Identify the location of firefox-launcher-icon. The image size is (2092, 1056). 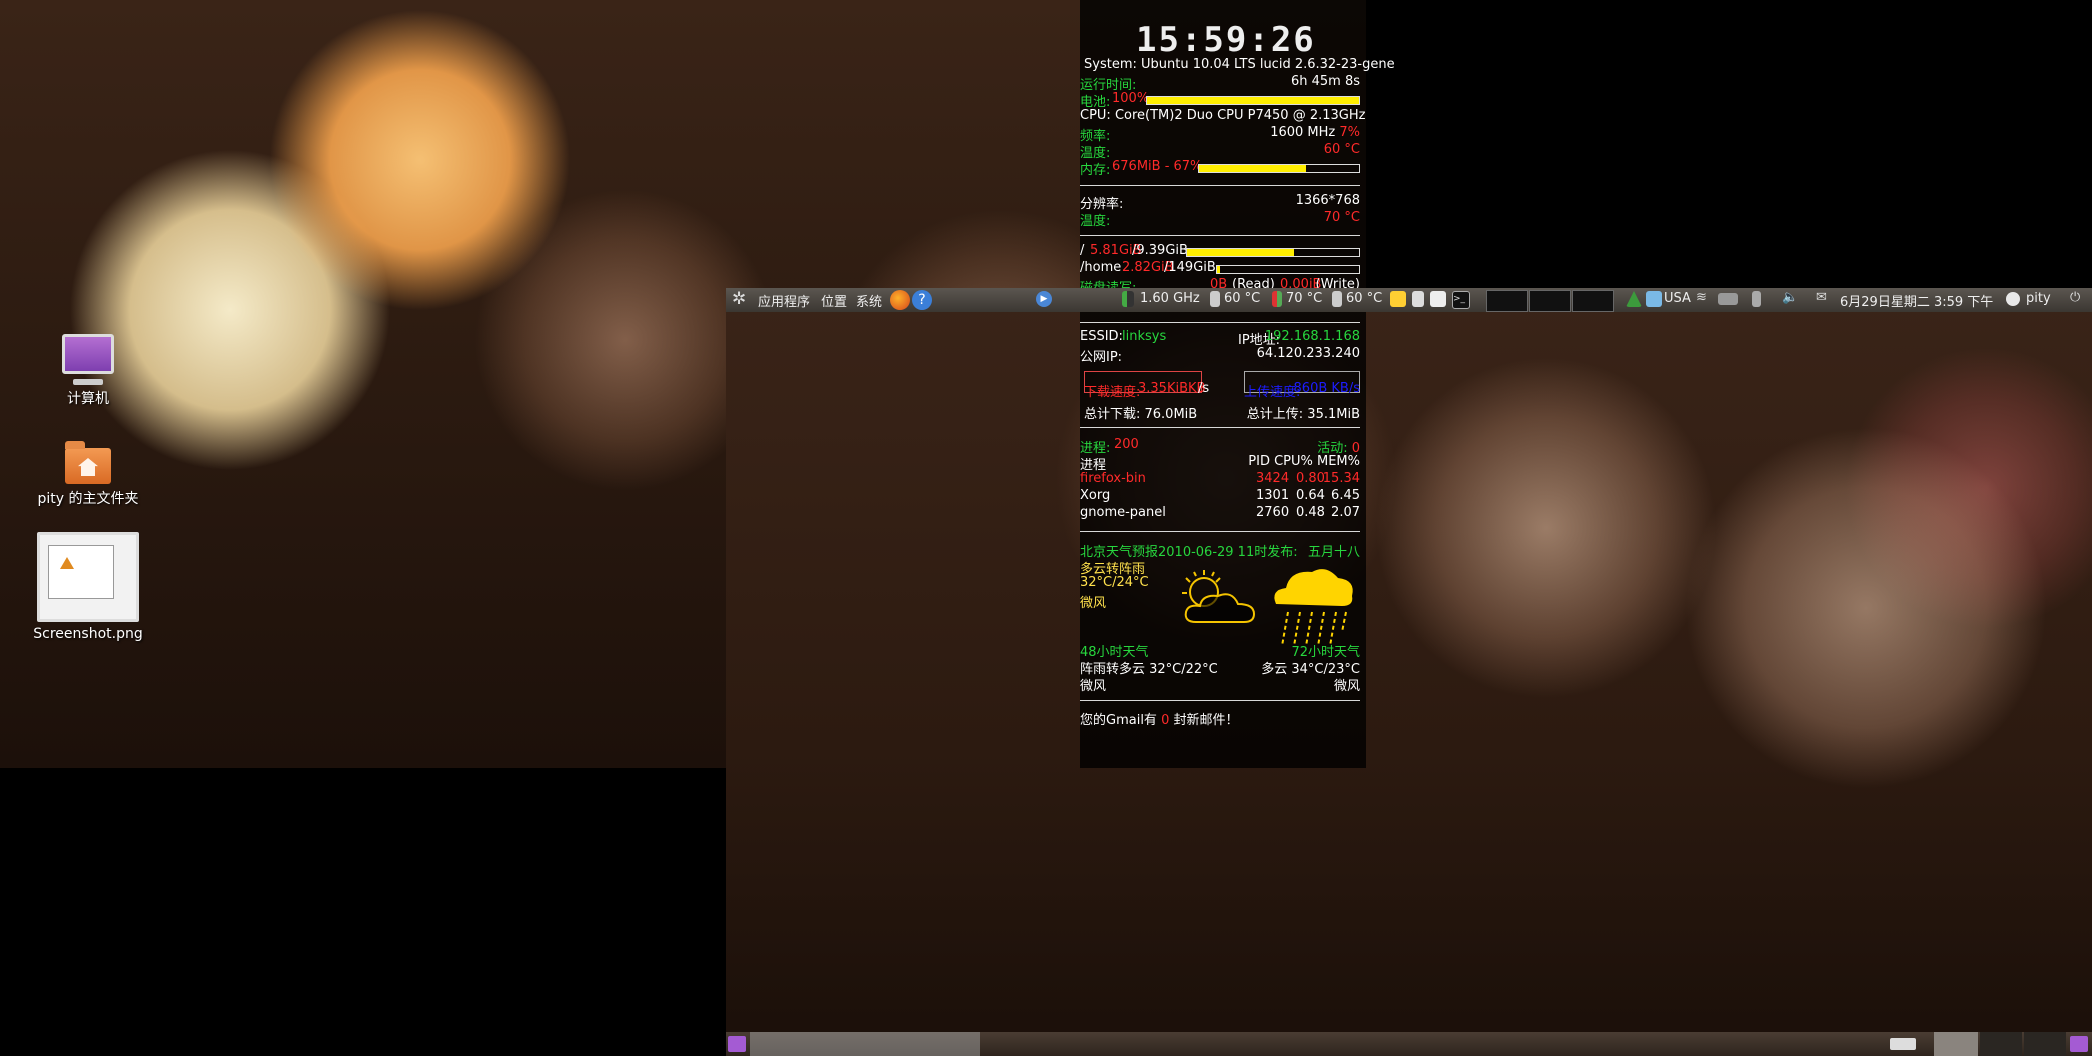
(900, 300).